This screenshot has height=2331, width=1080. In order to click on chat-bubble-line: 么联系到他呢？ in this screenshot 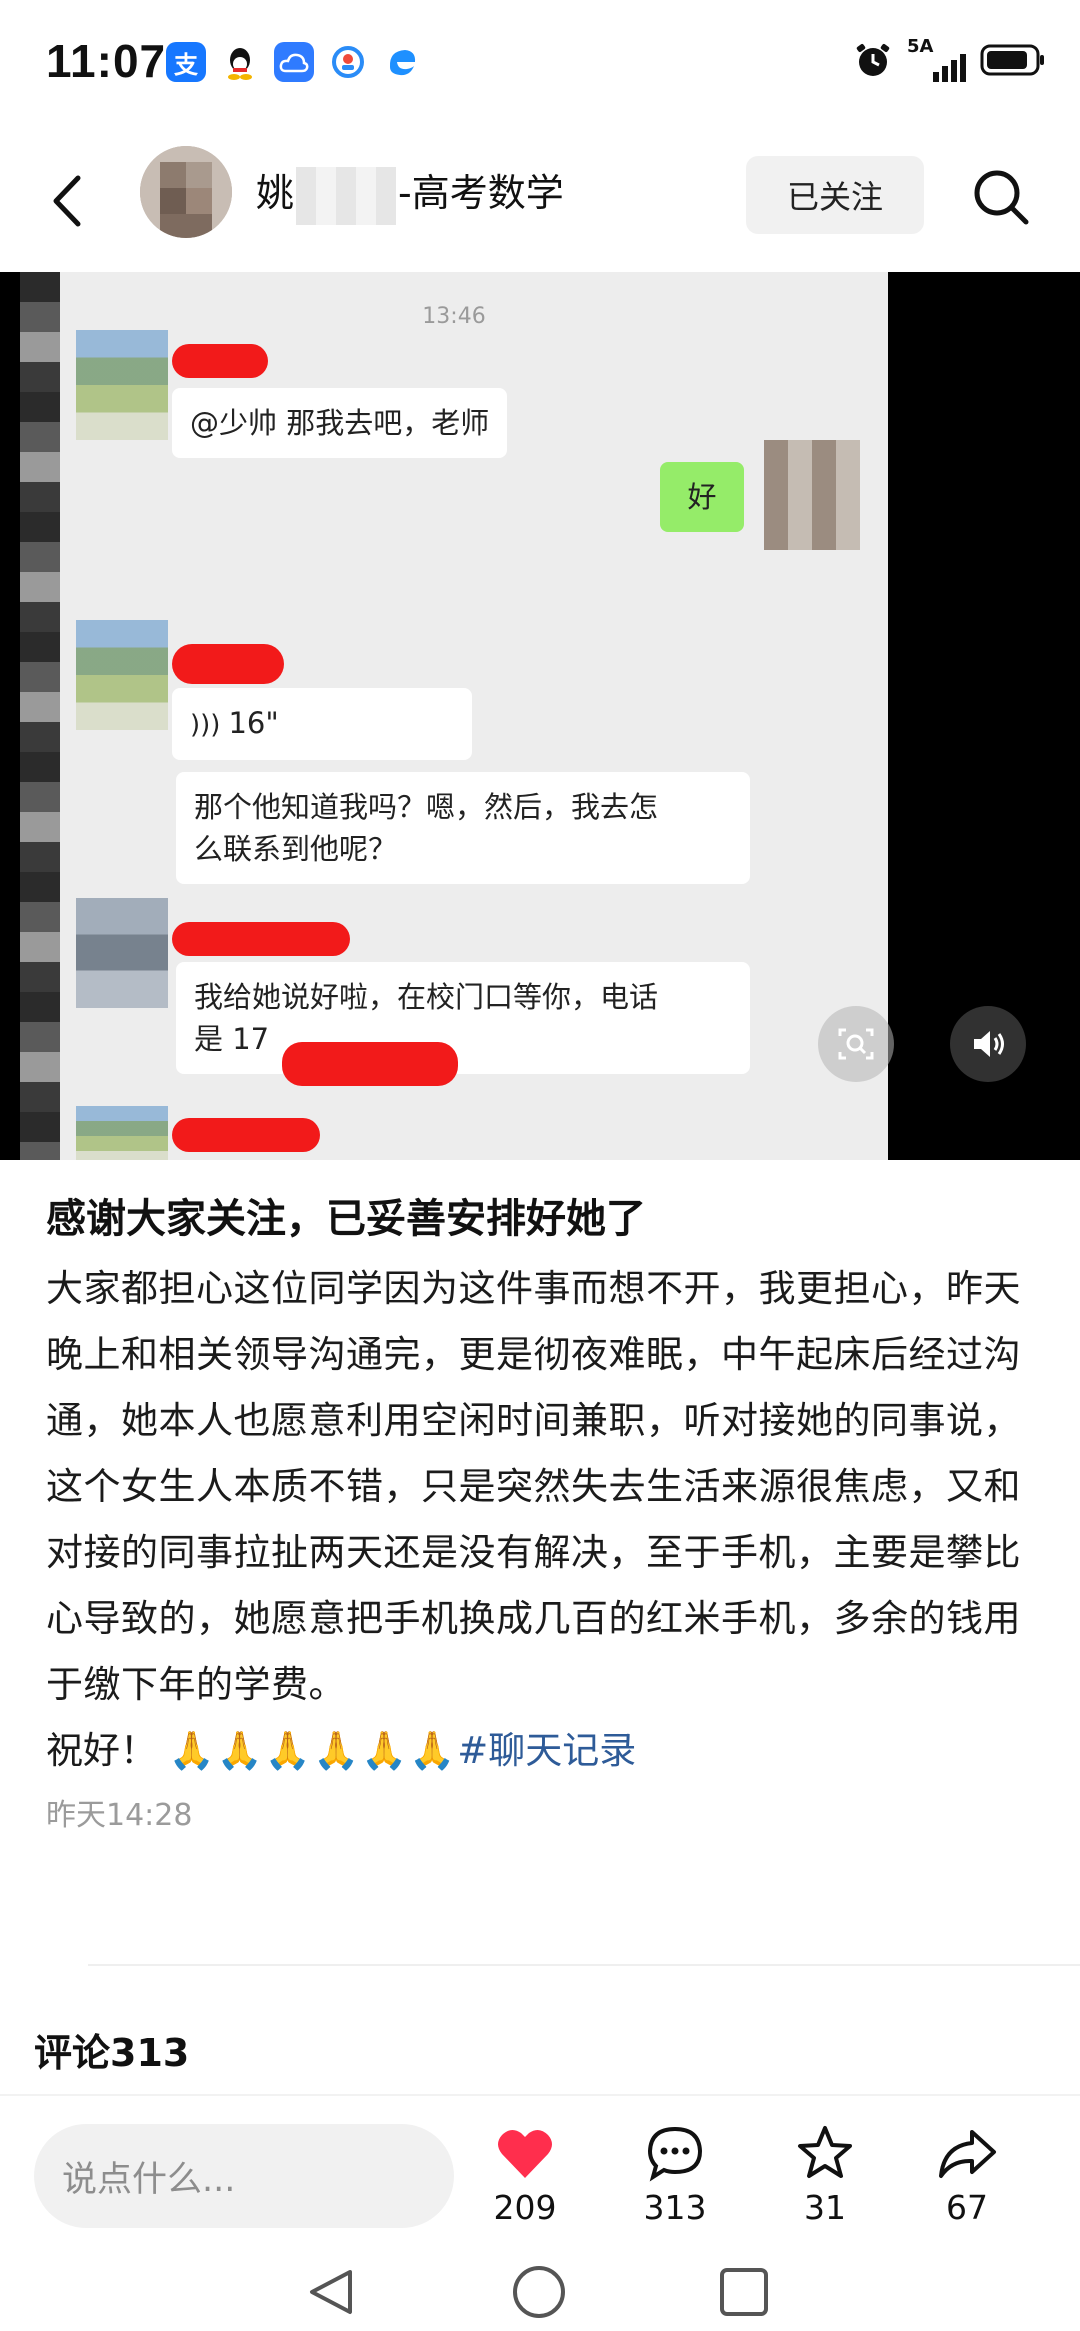, I will do `click(296, 849)`.